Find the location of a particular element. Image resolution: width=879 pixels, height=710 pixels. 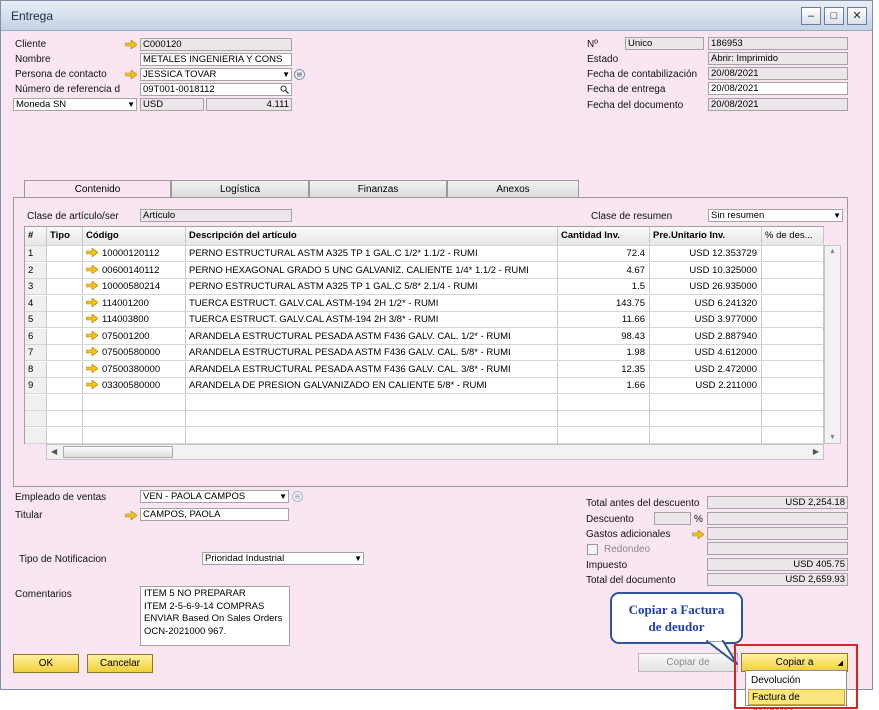

col-header-codigo: Código is located at coordinates (134, 236).